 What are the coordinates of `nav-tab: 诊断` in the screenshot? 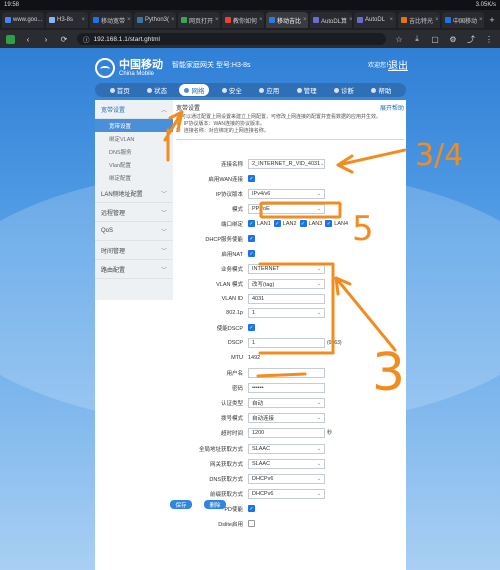 It's located at (344, 90).